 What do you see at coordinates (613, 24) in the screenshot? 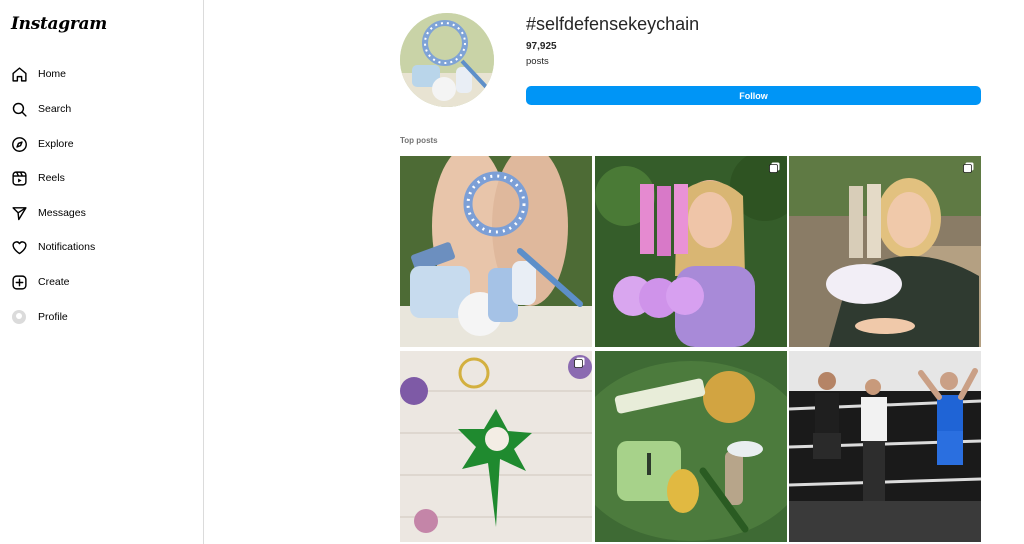
I see `hashtag-title: #selfdefensekeychain` at bounding box center [613, 24].